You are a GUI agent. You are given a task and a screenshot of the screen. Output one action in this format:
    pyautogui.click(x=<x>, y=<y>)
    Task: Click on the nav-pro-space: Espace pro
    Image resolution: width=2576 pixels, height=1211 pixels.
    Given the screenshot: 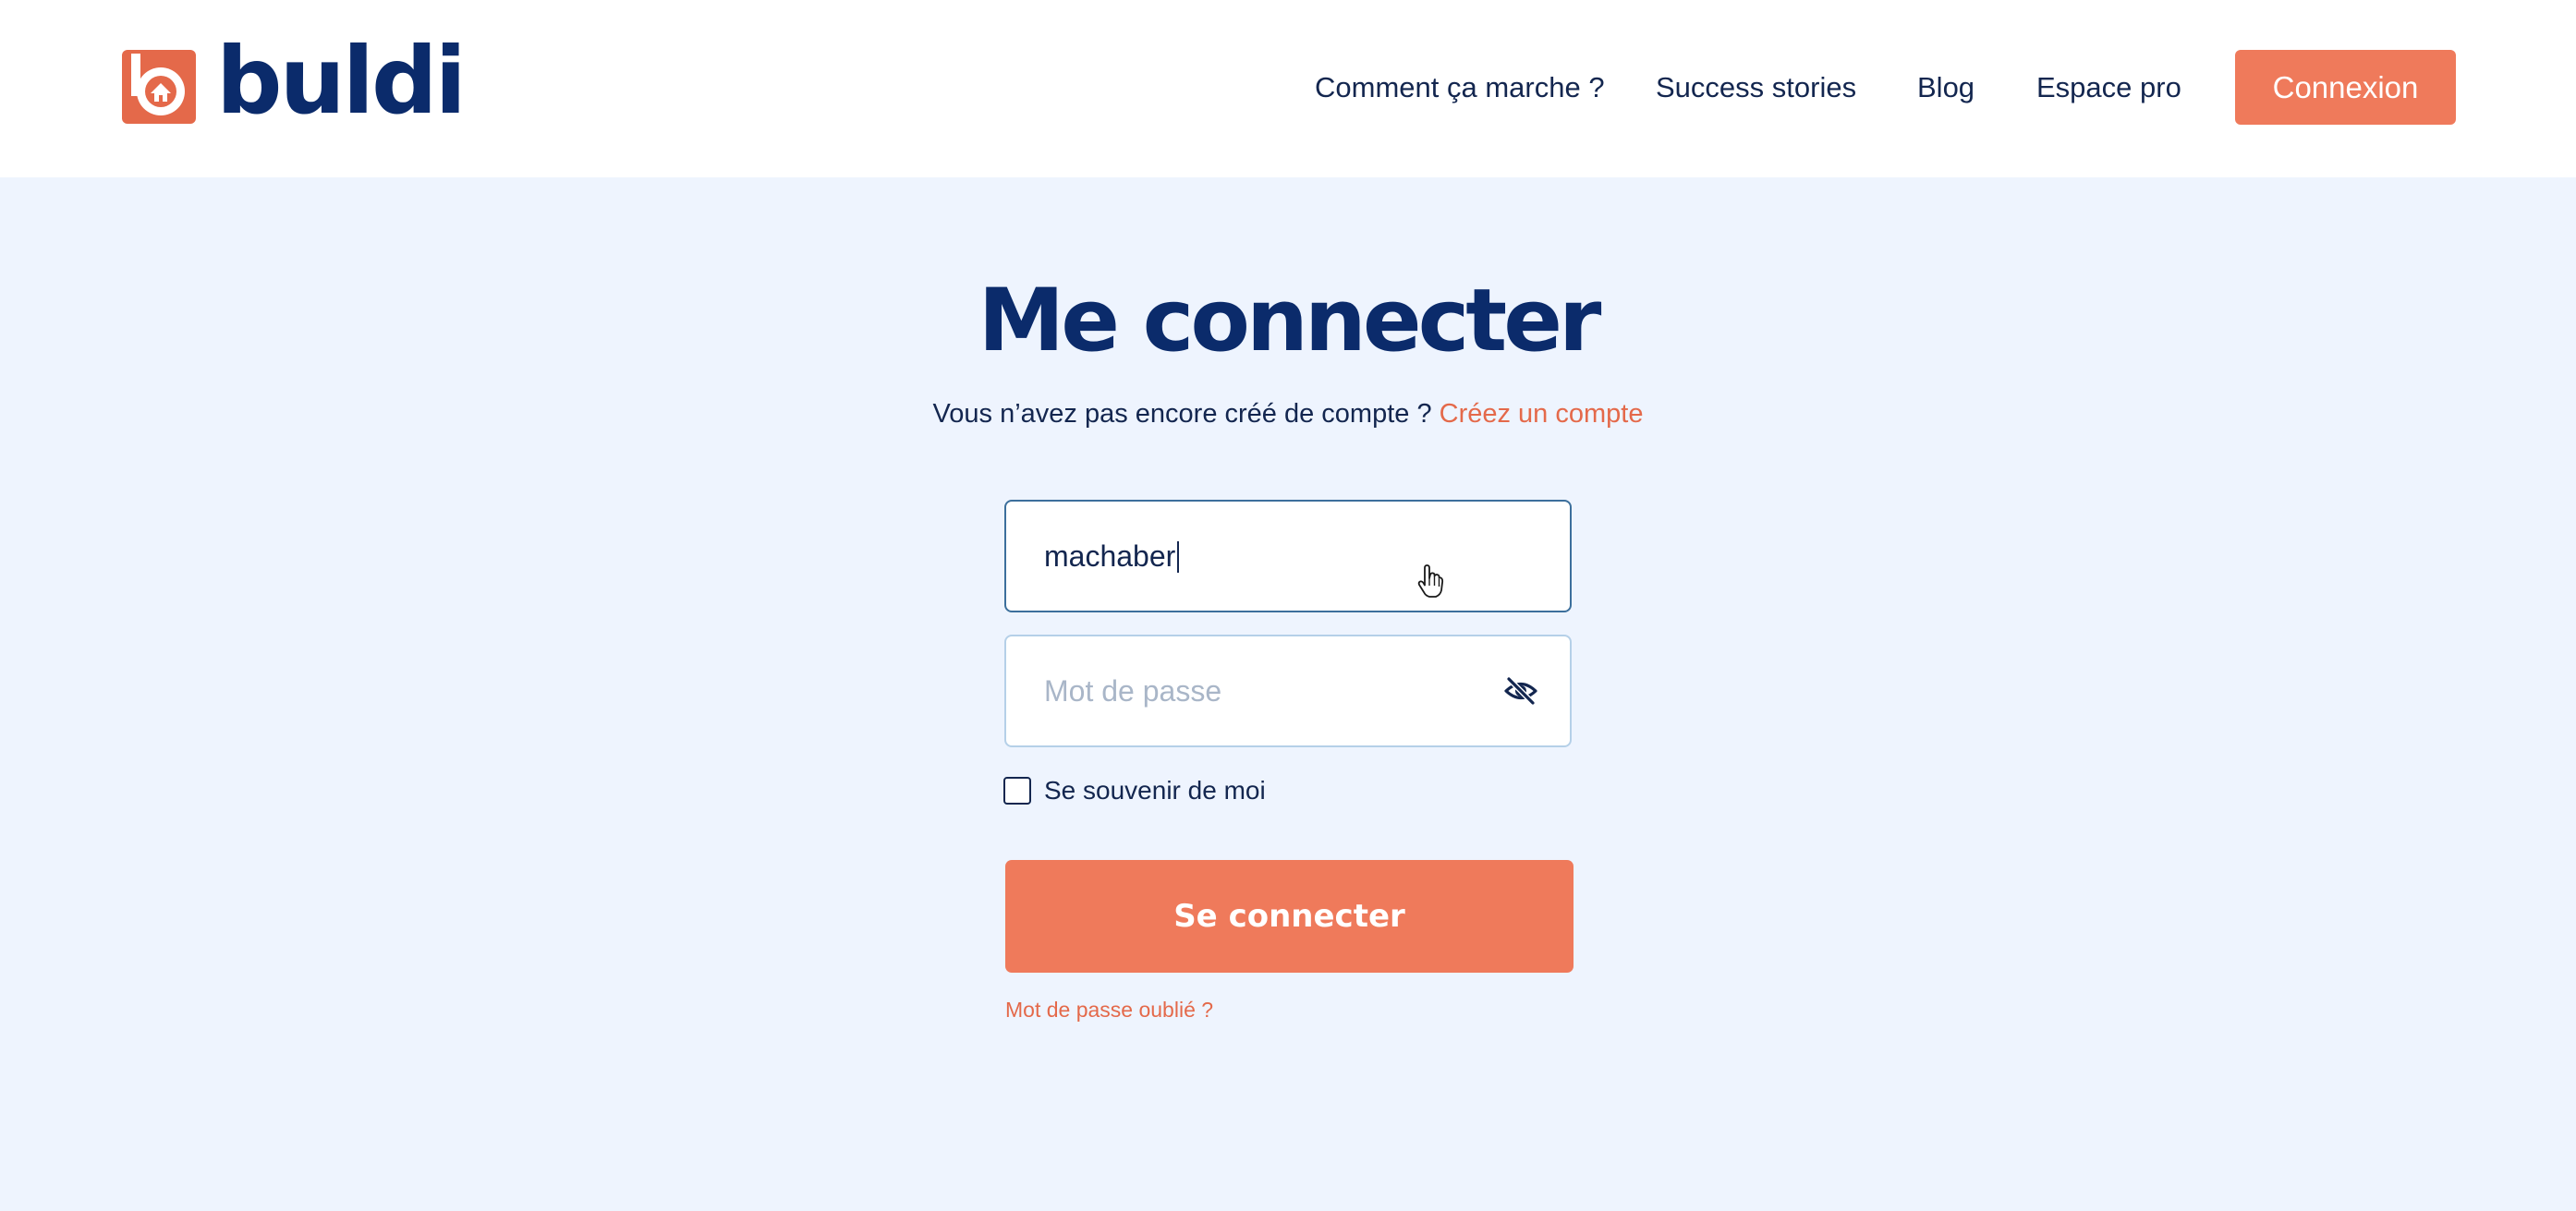 What is the action you would take?
    pyautogui.click(x=2108, y=88)
    